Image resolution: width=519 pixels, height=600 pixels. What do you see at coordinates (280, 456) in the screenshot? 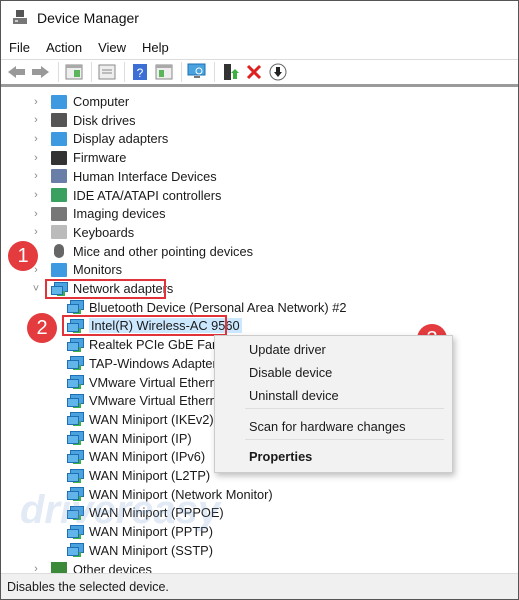
I see `menu-item-properties: Properties` at bounding box center [280, 456].